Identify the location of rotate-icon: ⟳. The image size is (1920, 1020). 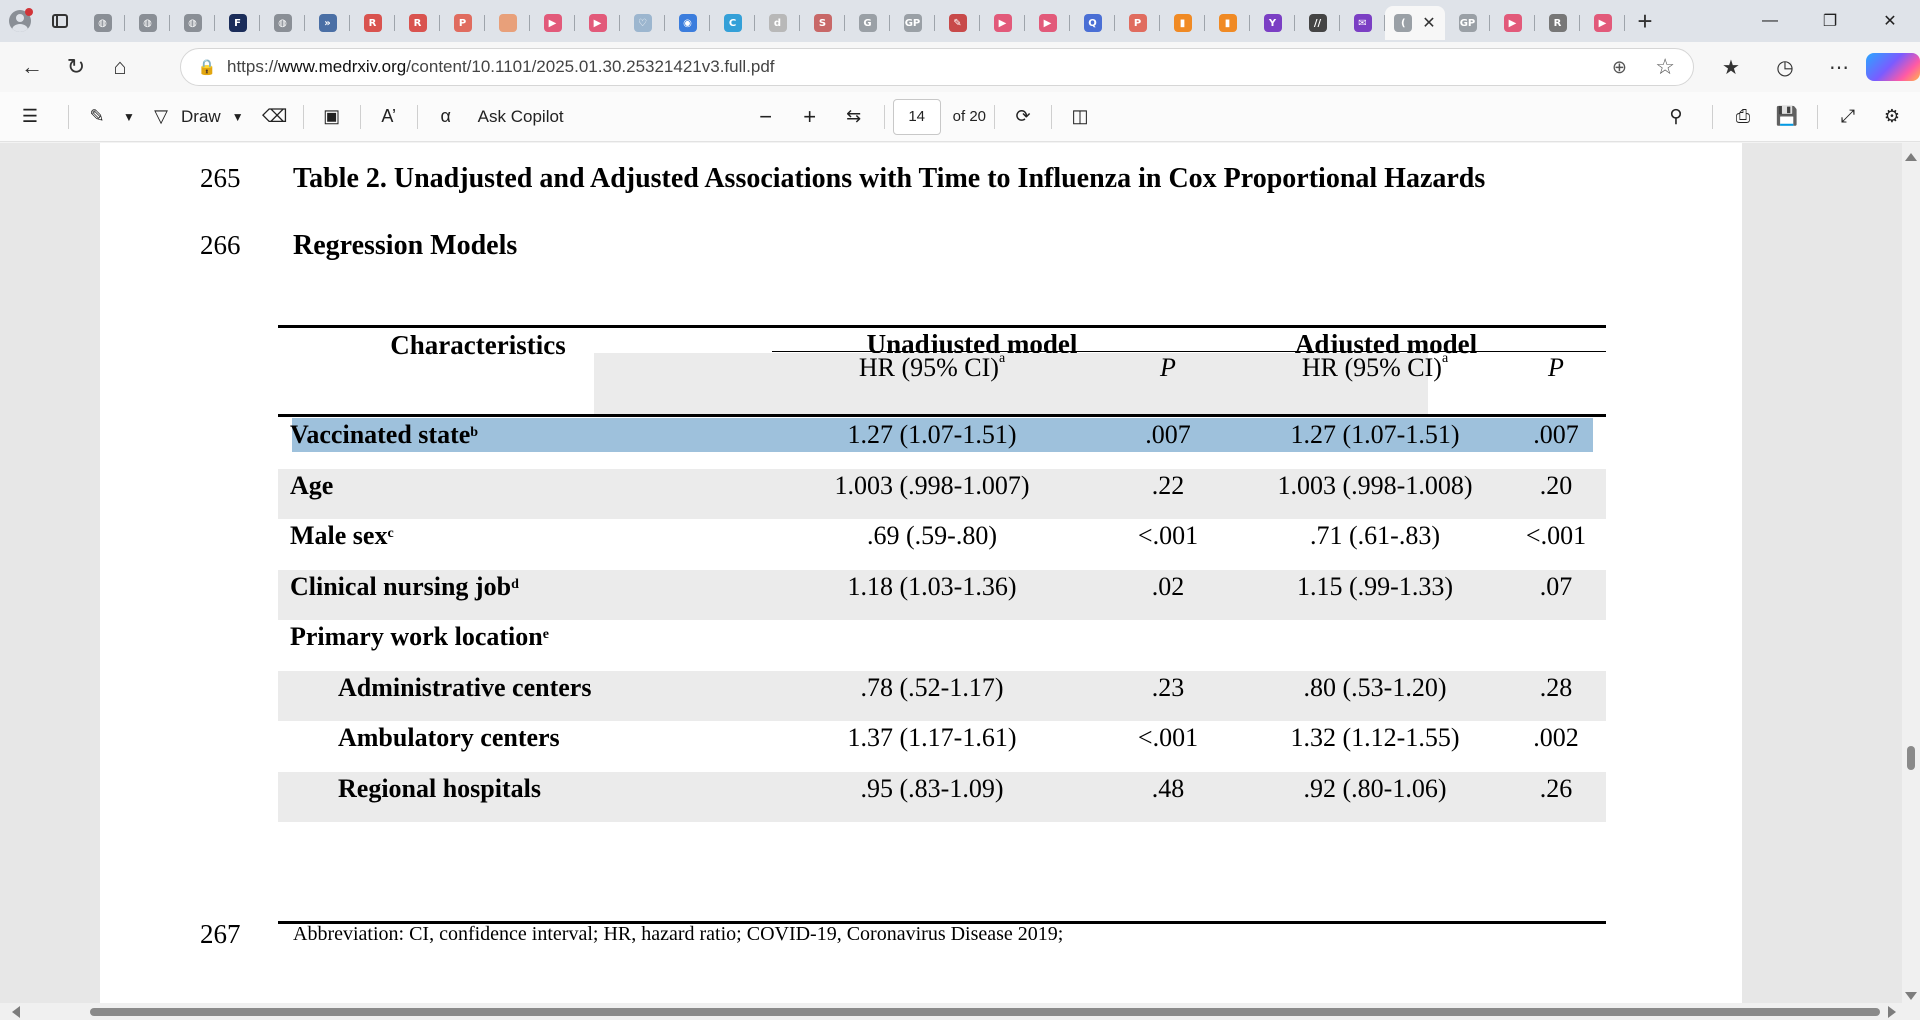
(1023, 117).